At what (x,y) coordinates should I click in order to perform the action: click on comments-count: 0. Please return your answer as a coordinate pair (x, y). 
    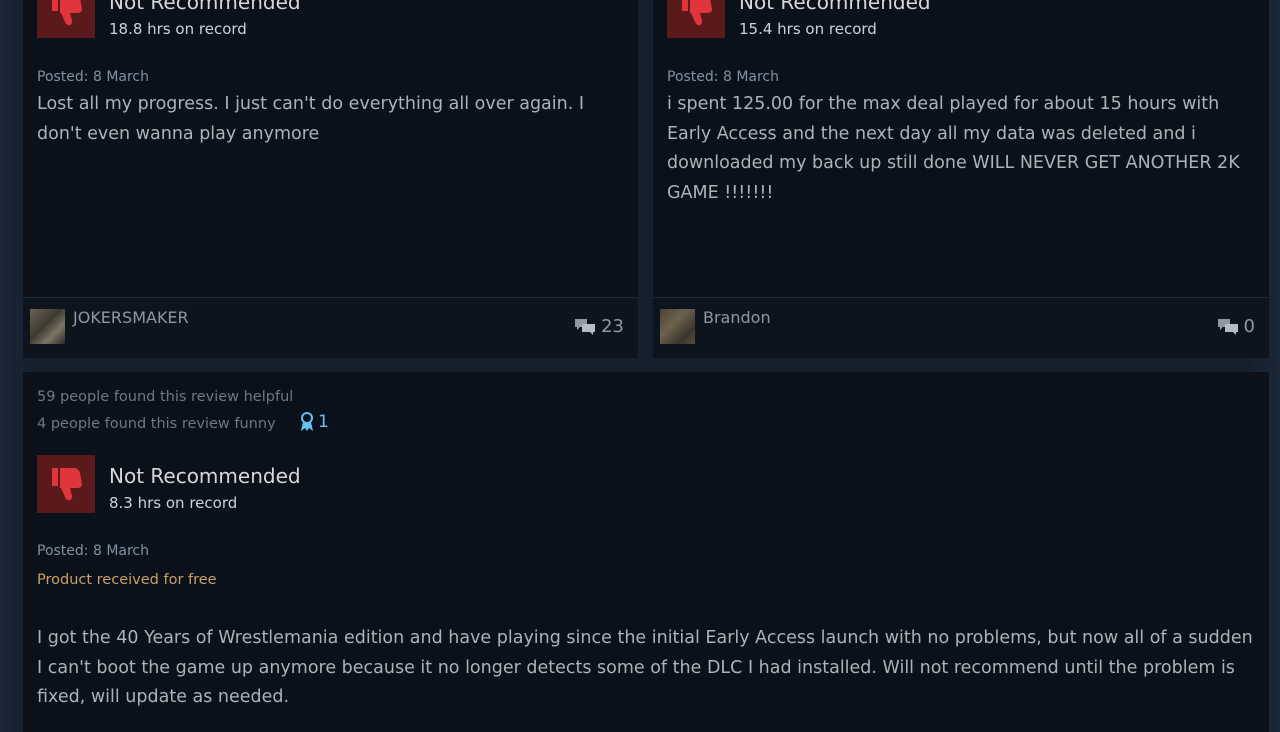
    Looking at the image, I should click on (1236, 326).